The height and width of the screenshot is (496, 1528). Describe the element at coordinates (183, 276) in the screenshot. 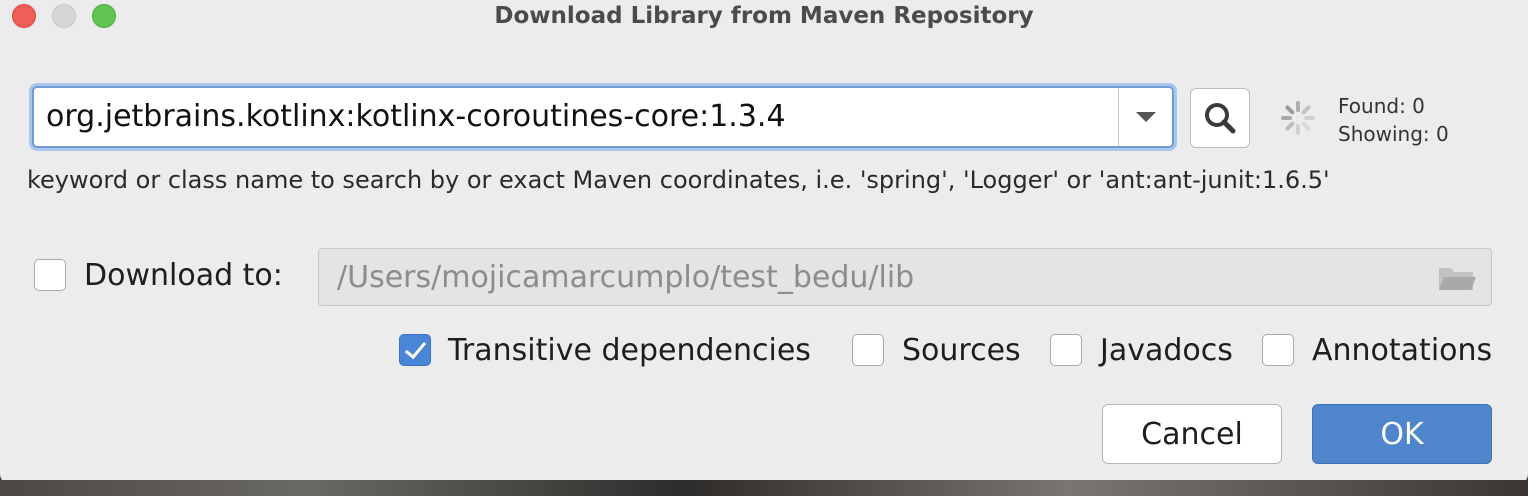

I see `download-to-label: Download to:` at that location.